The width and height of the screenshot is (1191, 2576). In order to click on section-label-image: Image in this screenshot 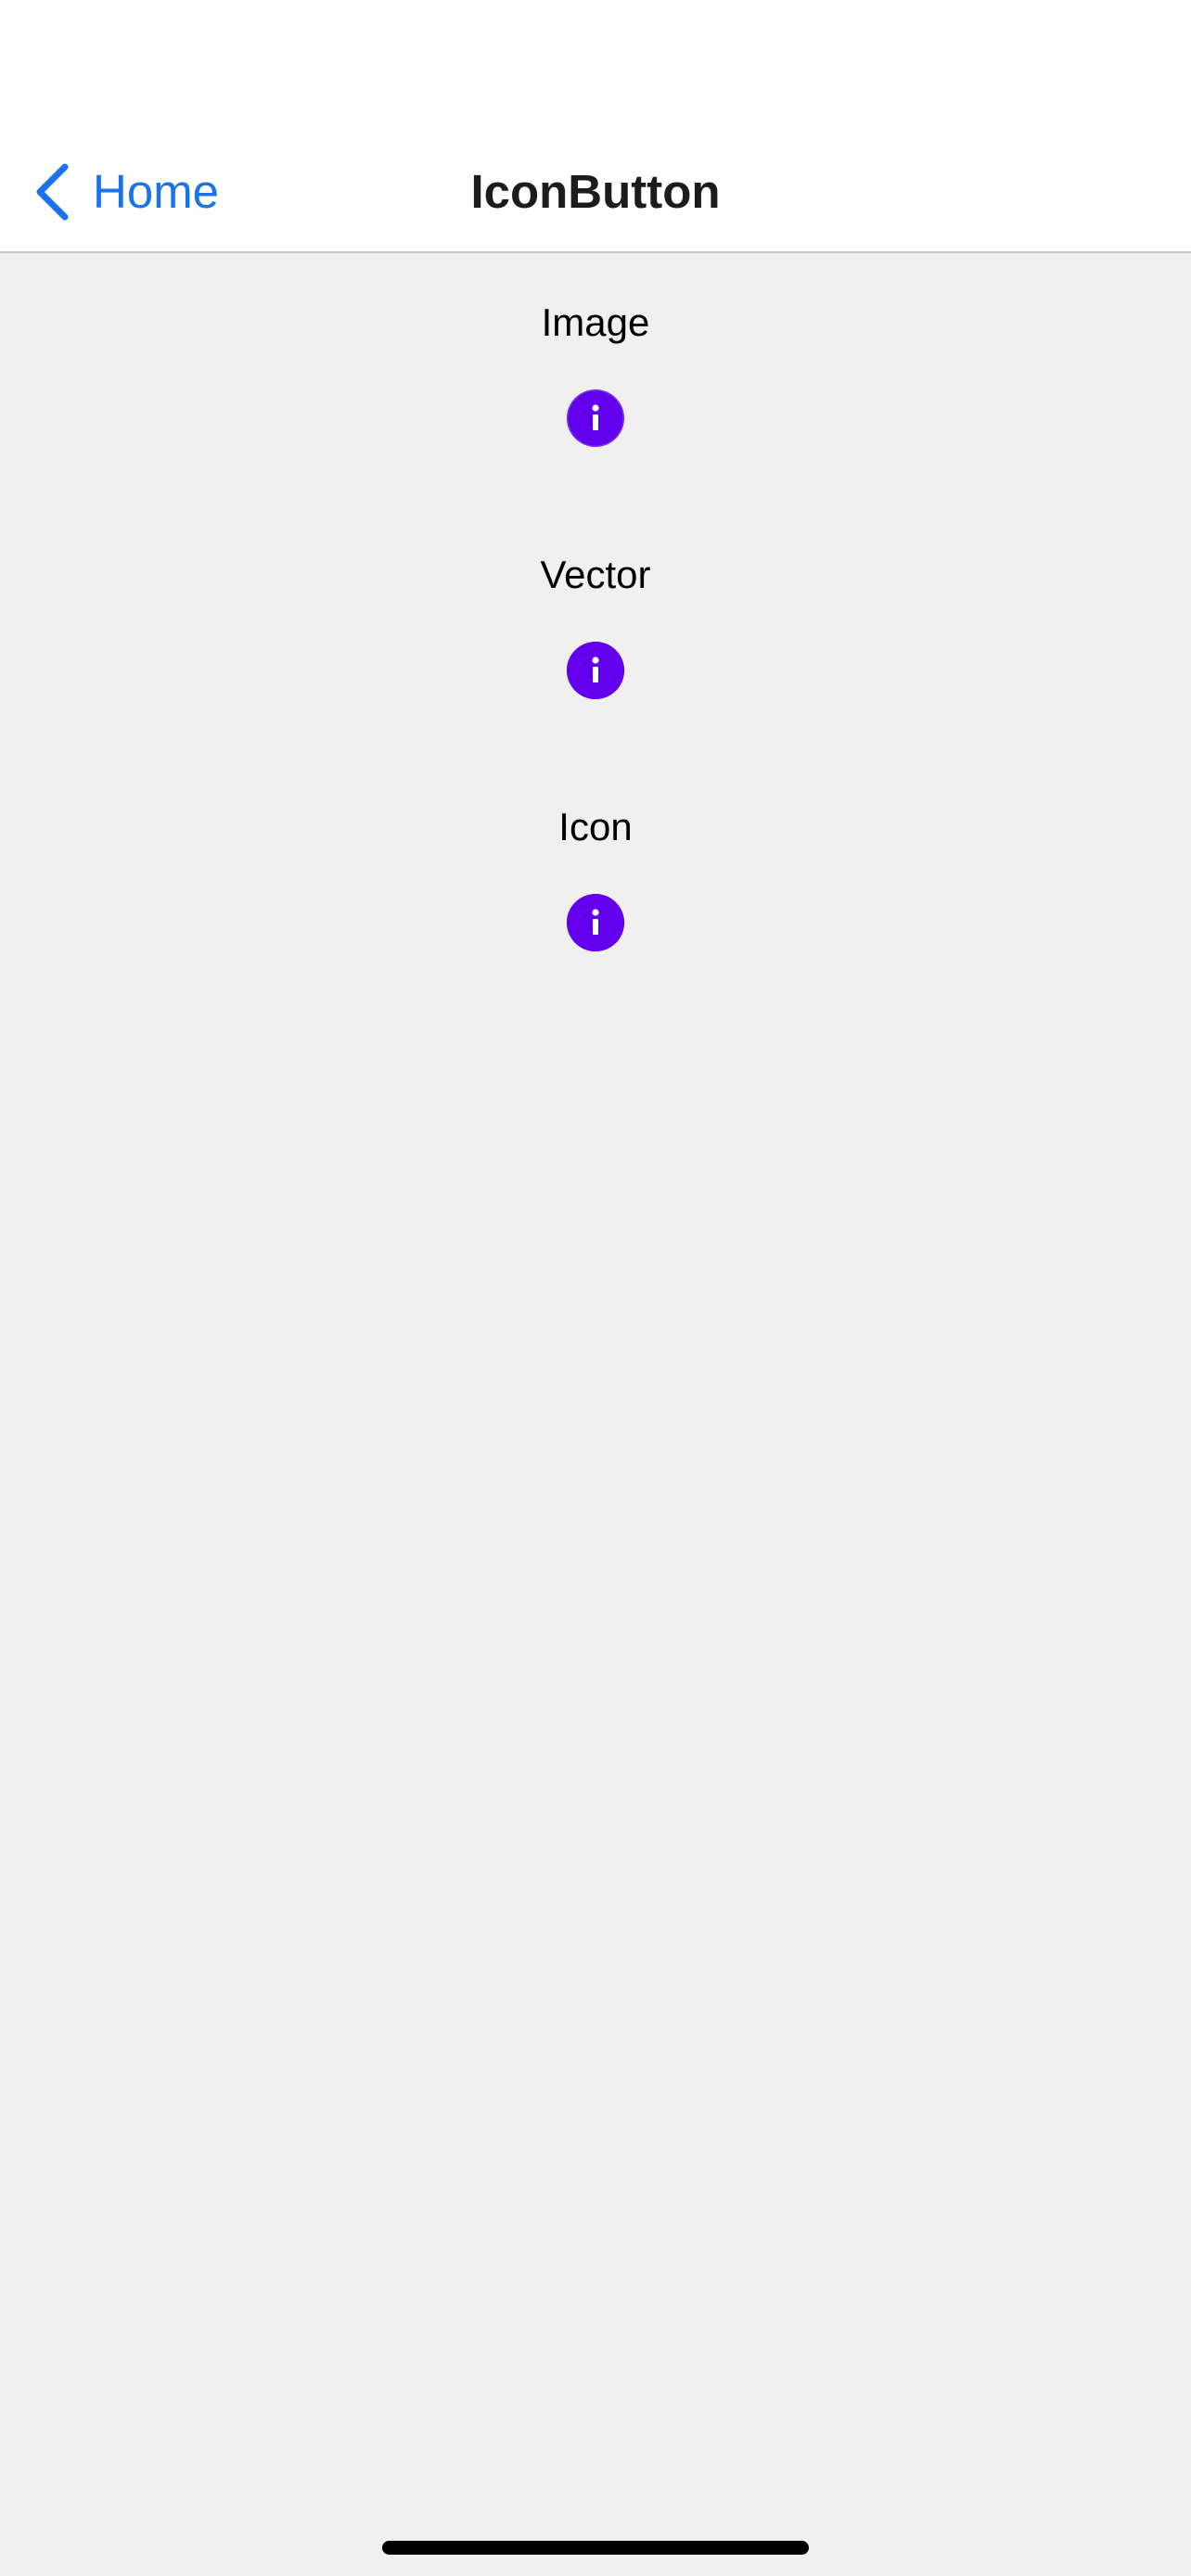, I will do `click(595, 322)`.